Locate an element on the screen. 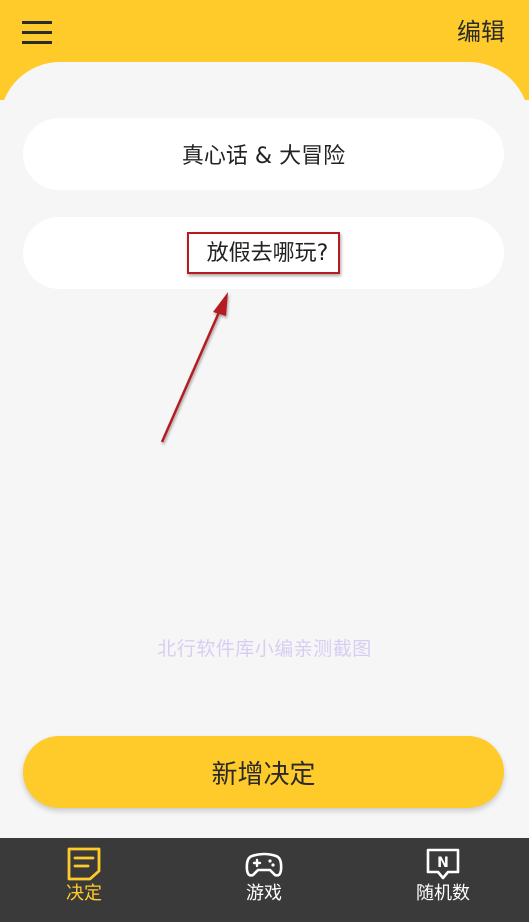 The width and height of the screenshot is (529, 922). list-item: 放假去哪玩? is located at coordinates (263, 253).